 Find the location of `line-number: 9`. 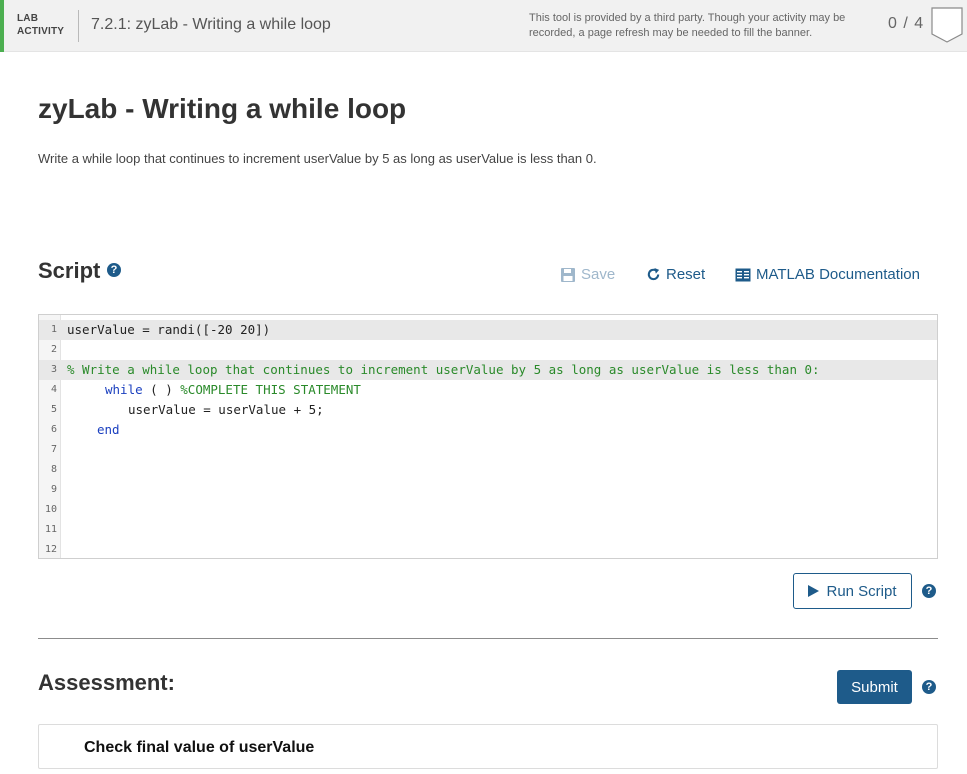

line-number: 9 is located at coordinates (53, 489).